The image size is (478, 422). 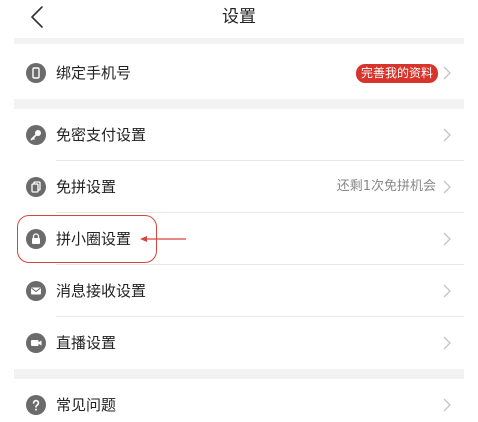 I want to click on group-free-settings-row: 免拼设置 还剩1次免拼机会, so click(x=239, y=187).